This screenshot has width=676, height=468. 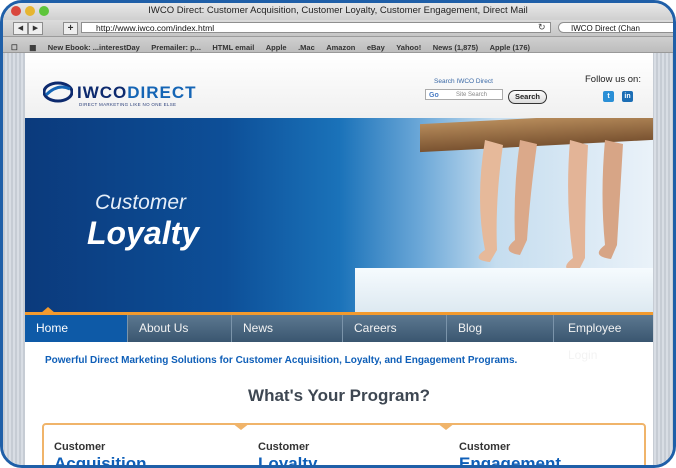 I want to click on nav-careers: Careers, so click(x=395, y=328).